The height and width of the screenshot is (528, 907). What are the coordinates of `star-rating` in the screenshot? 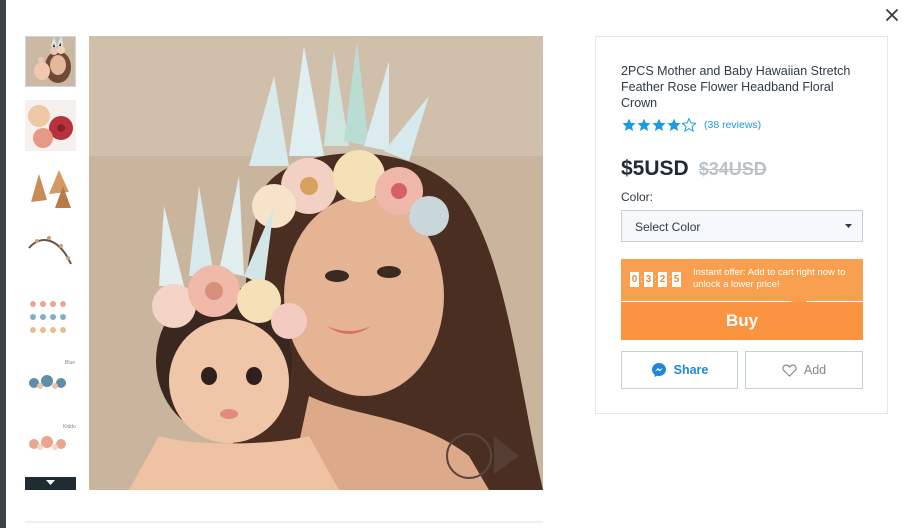 It's located at (659, 125).